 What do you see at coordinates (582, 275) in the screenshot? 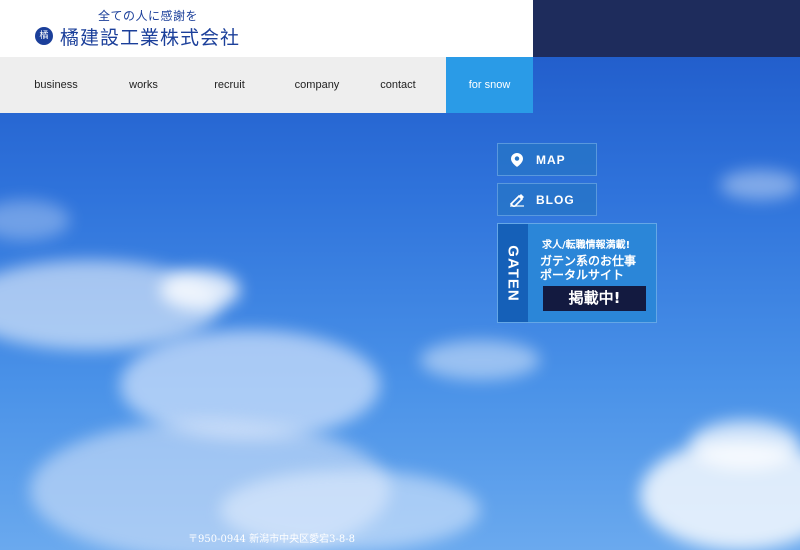
I see `gaten-subline-2: ポータルサイト` at bounding box center [582, 275].